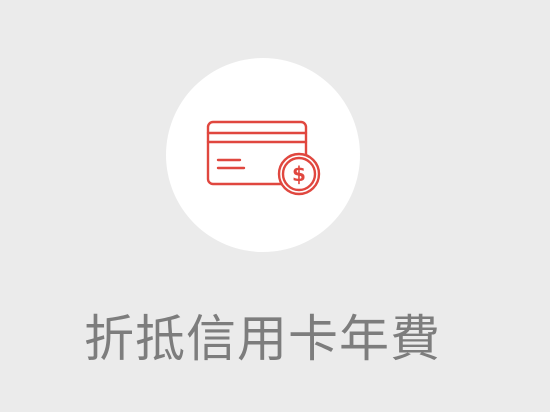 The image size is (550, 412). I want to click on benefit-label: 折抵信用卡年費, so click(262, 339).